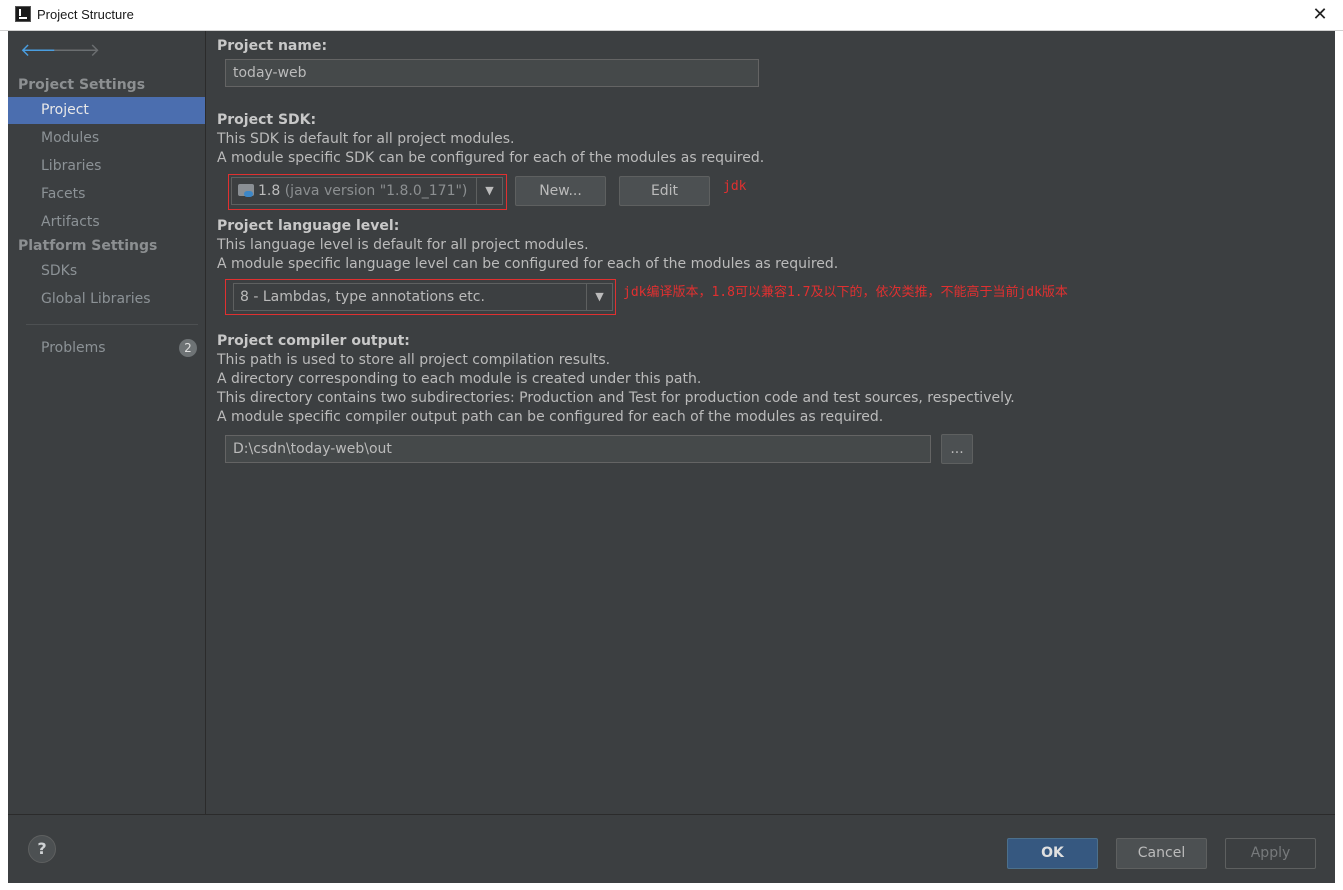  I want to click on forward-arrow-icon: 🡒, so click(76, 51).